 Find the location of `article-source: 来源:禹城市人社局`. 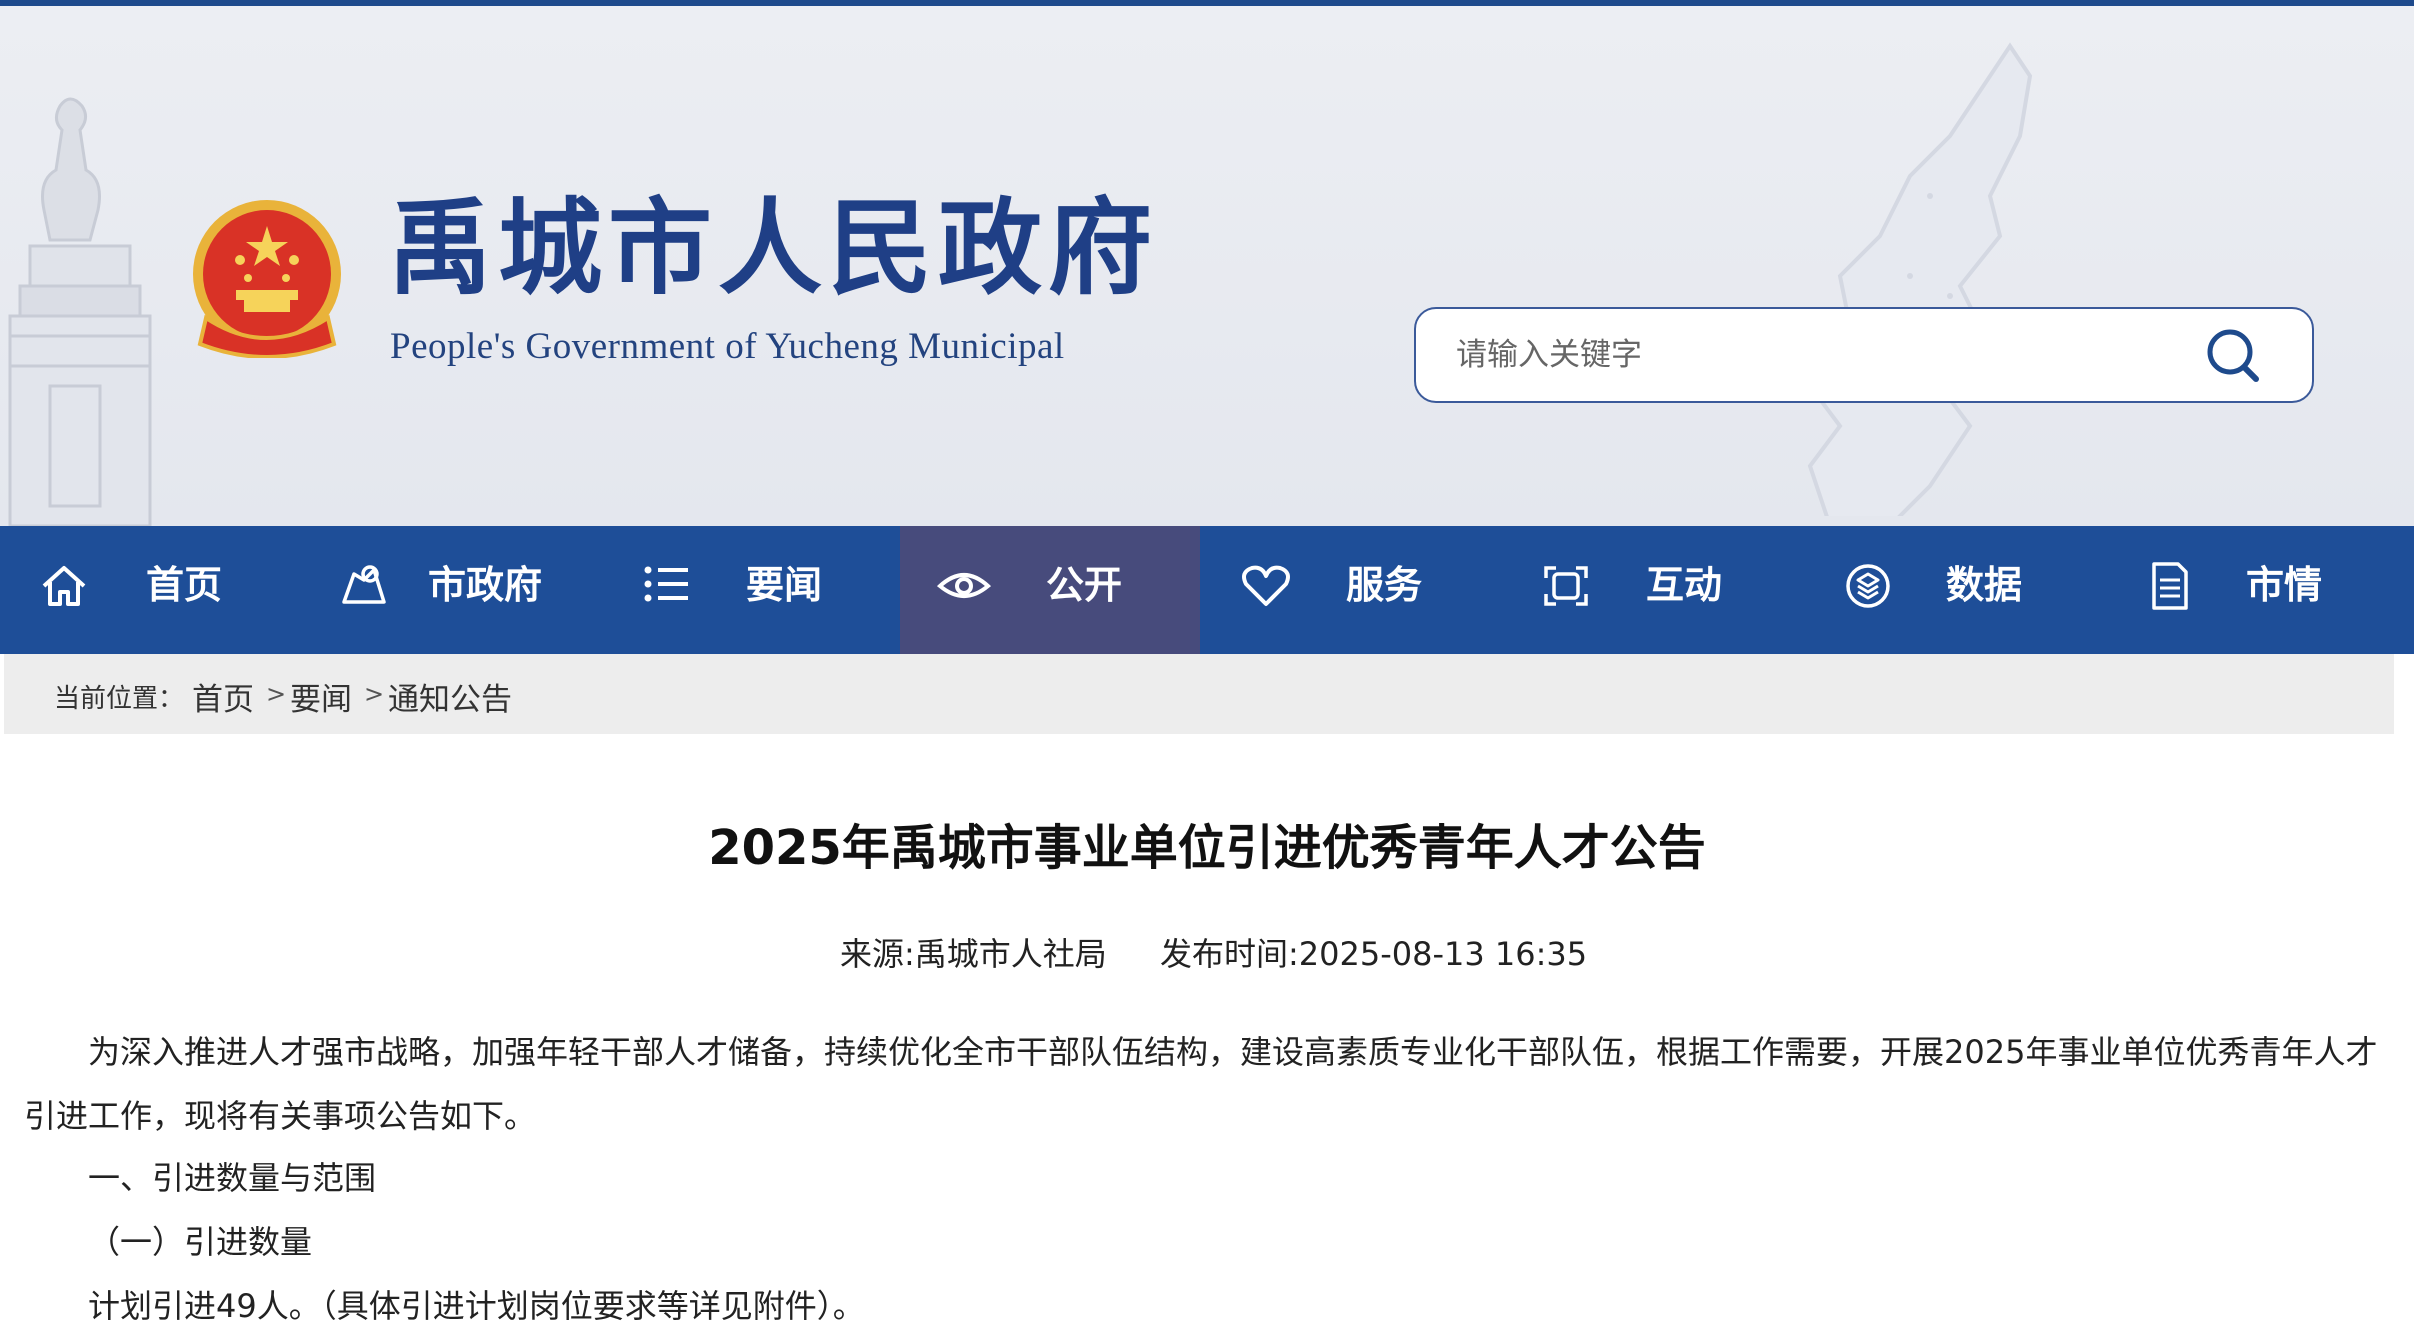

article-source: 来源:禹城市人社局 is located at coordinates (973, 954).